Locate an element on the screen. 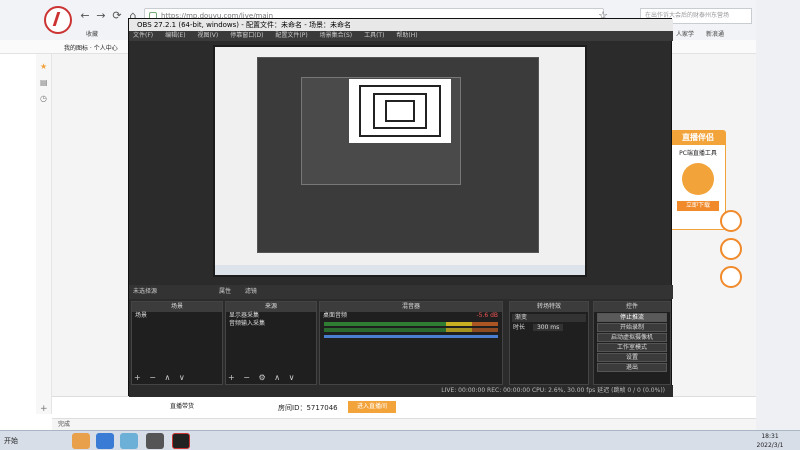 Image resolution: width=800 pixels, height=450 pixels. source-item-audio: 音频输入采集 is located at coordinates (271, 324).